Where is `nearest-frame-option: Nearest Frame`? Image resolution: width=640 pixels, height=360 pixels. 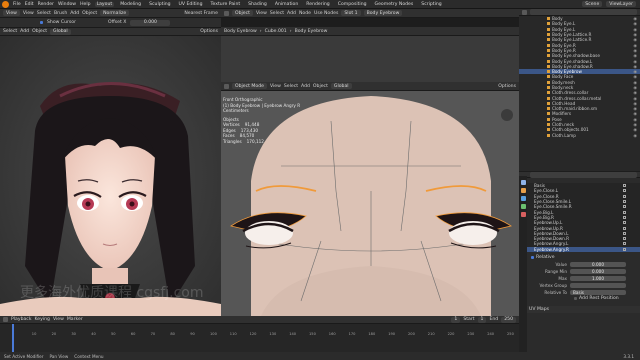
nearest-frame-option: Nearest Frame is located at coordinates (201, 13).